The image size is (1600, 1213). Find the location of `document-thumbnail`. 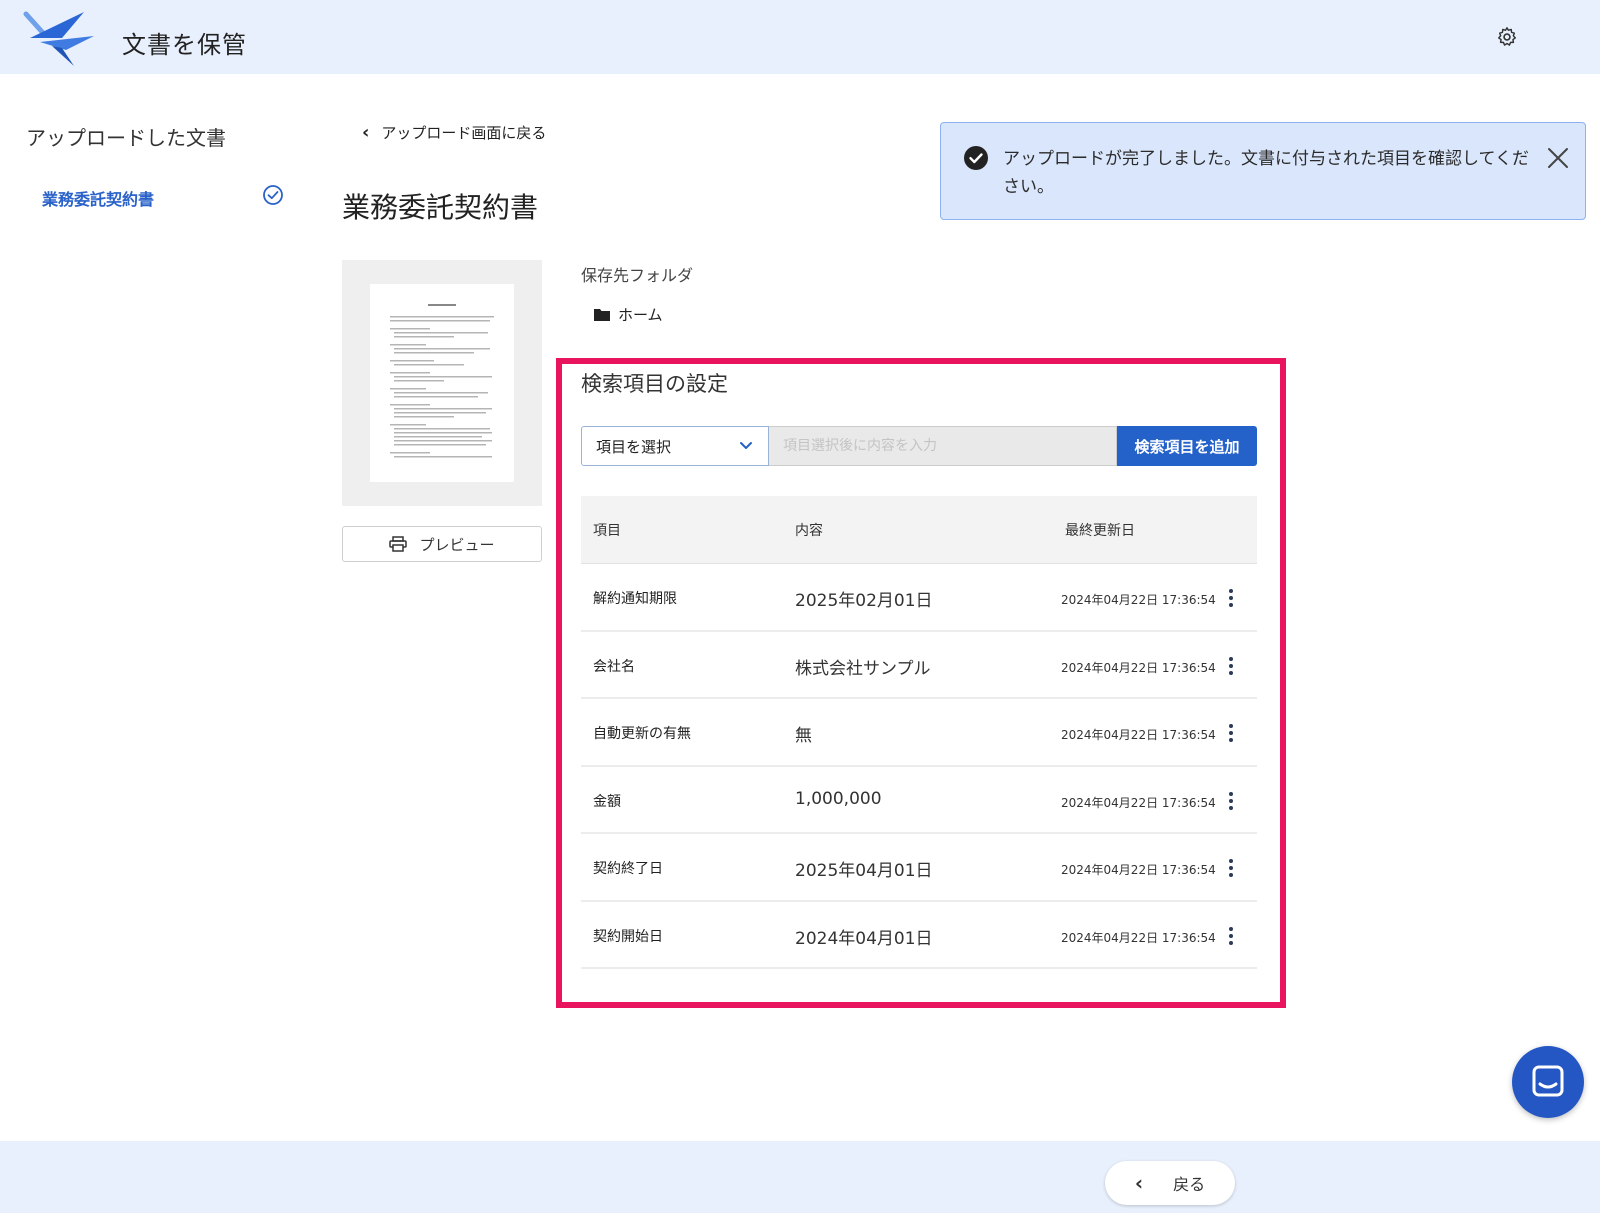

document-thumbnail is located at coordinates (442, 383).